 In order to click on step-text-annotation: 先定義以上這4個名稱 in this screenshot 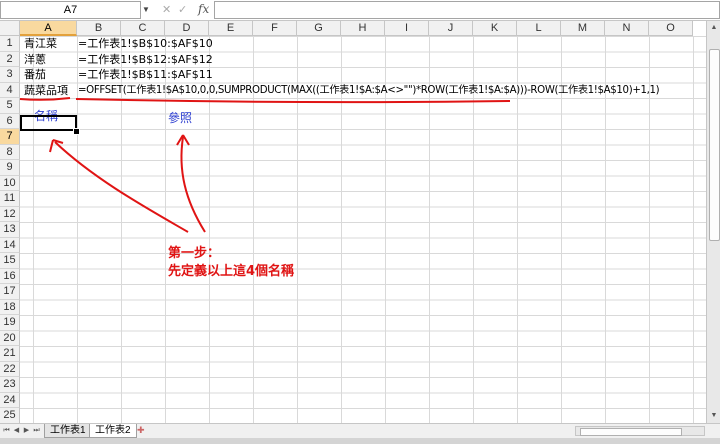, I will do `click(231, 271)`.